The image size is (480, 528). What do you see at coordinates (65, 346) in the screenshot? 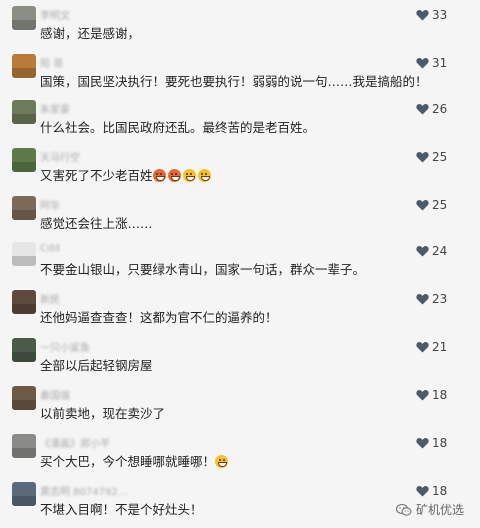
I see `commenter-name: 一只小鲨鱼` at bounding box center [65, 346].